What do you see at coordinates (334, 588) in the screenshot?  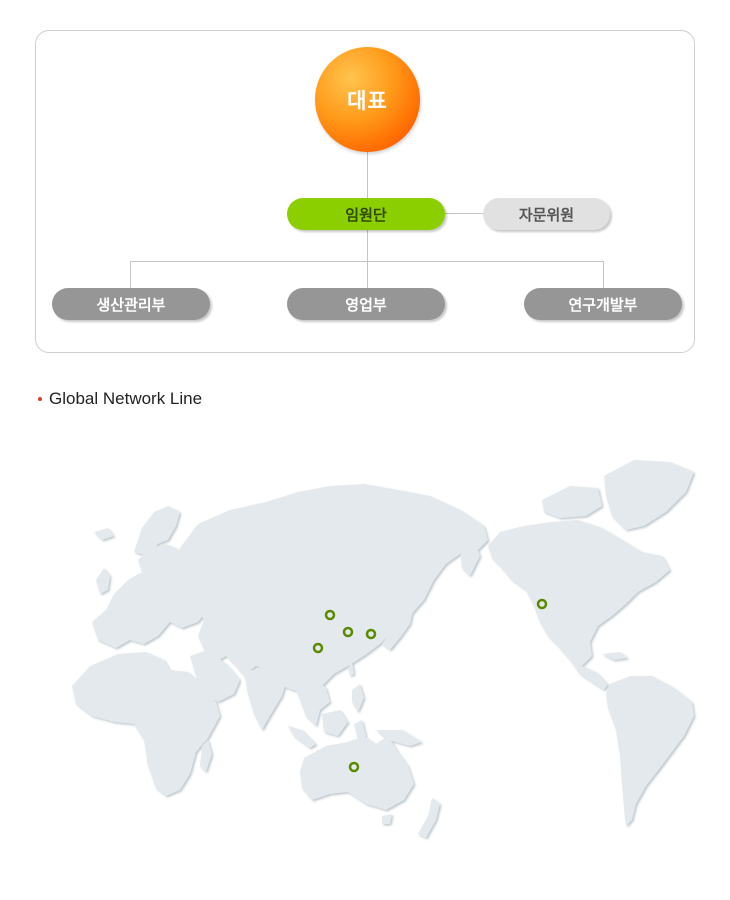 I see `asia-landmass` at bounding box center [334, 588].